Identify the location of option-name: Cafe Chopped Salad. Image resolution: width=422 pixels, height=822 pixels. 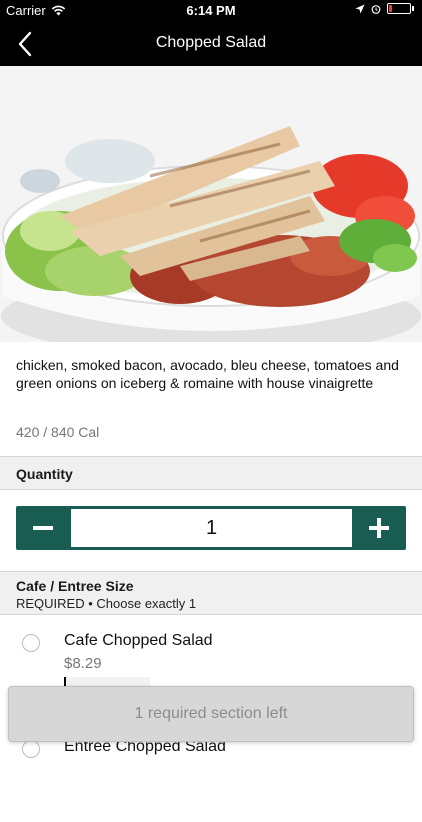
(138, 640).